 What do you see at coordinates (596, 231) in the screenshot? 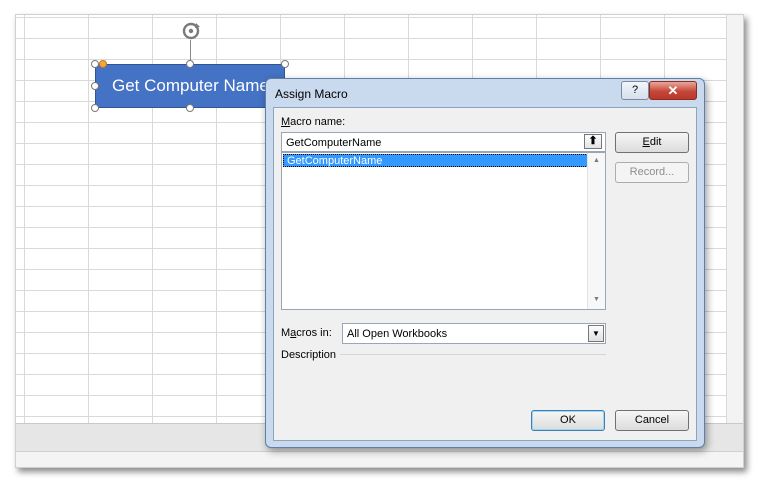
I see `list-scrollbar: ▲ ▼` at bounding box center [596, 231].